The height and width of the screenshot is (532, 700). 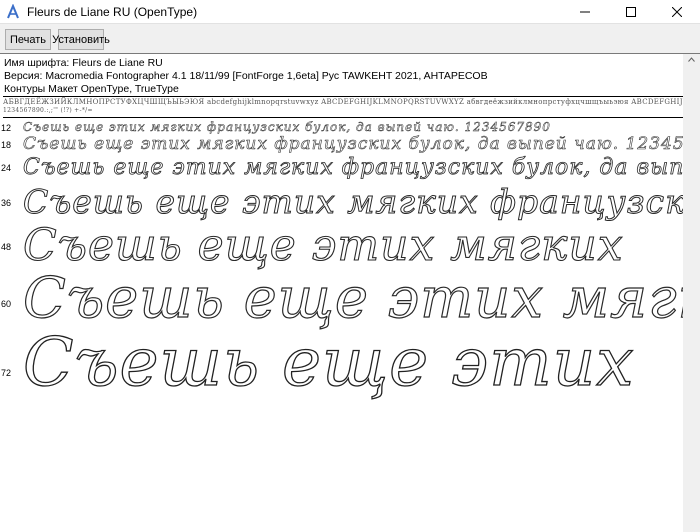 I want to click on minimize-button, so click(x=585, y=11).